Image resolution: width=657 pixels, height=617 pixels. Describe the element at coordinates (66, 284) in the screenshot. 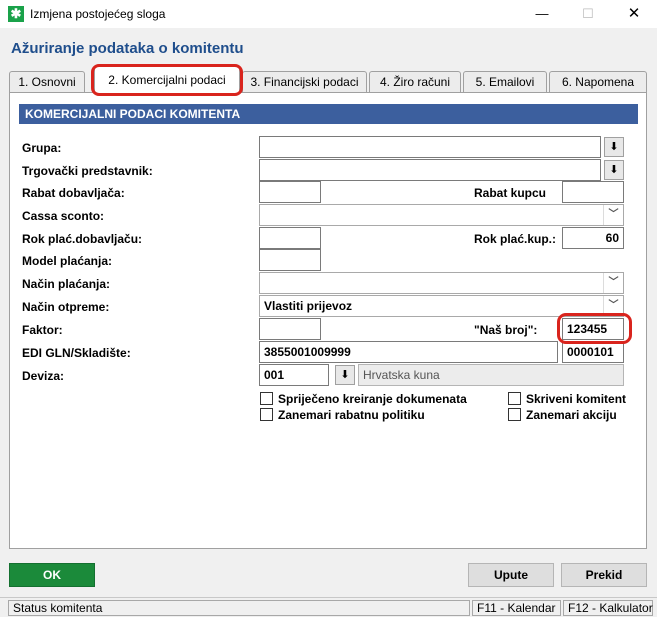

I see `nacin-placanja-label: Način plaćanja:` at that location.